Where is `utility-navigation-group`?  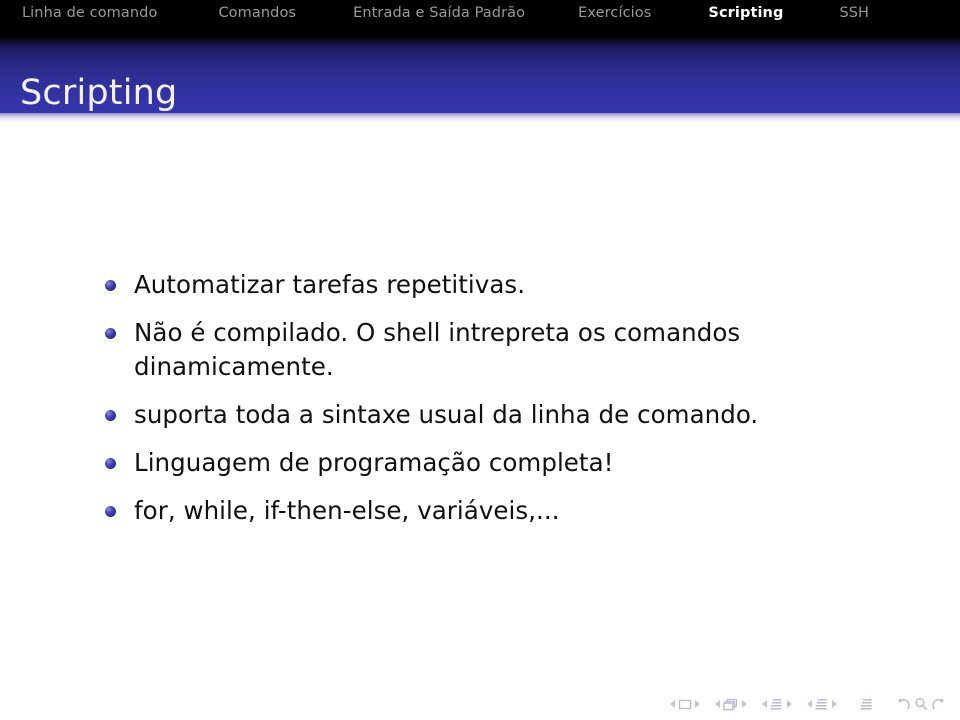
utility-navigation-group is located at coordinates (921, 704).